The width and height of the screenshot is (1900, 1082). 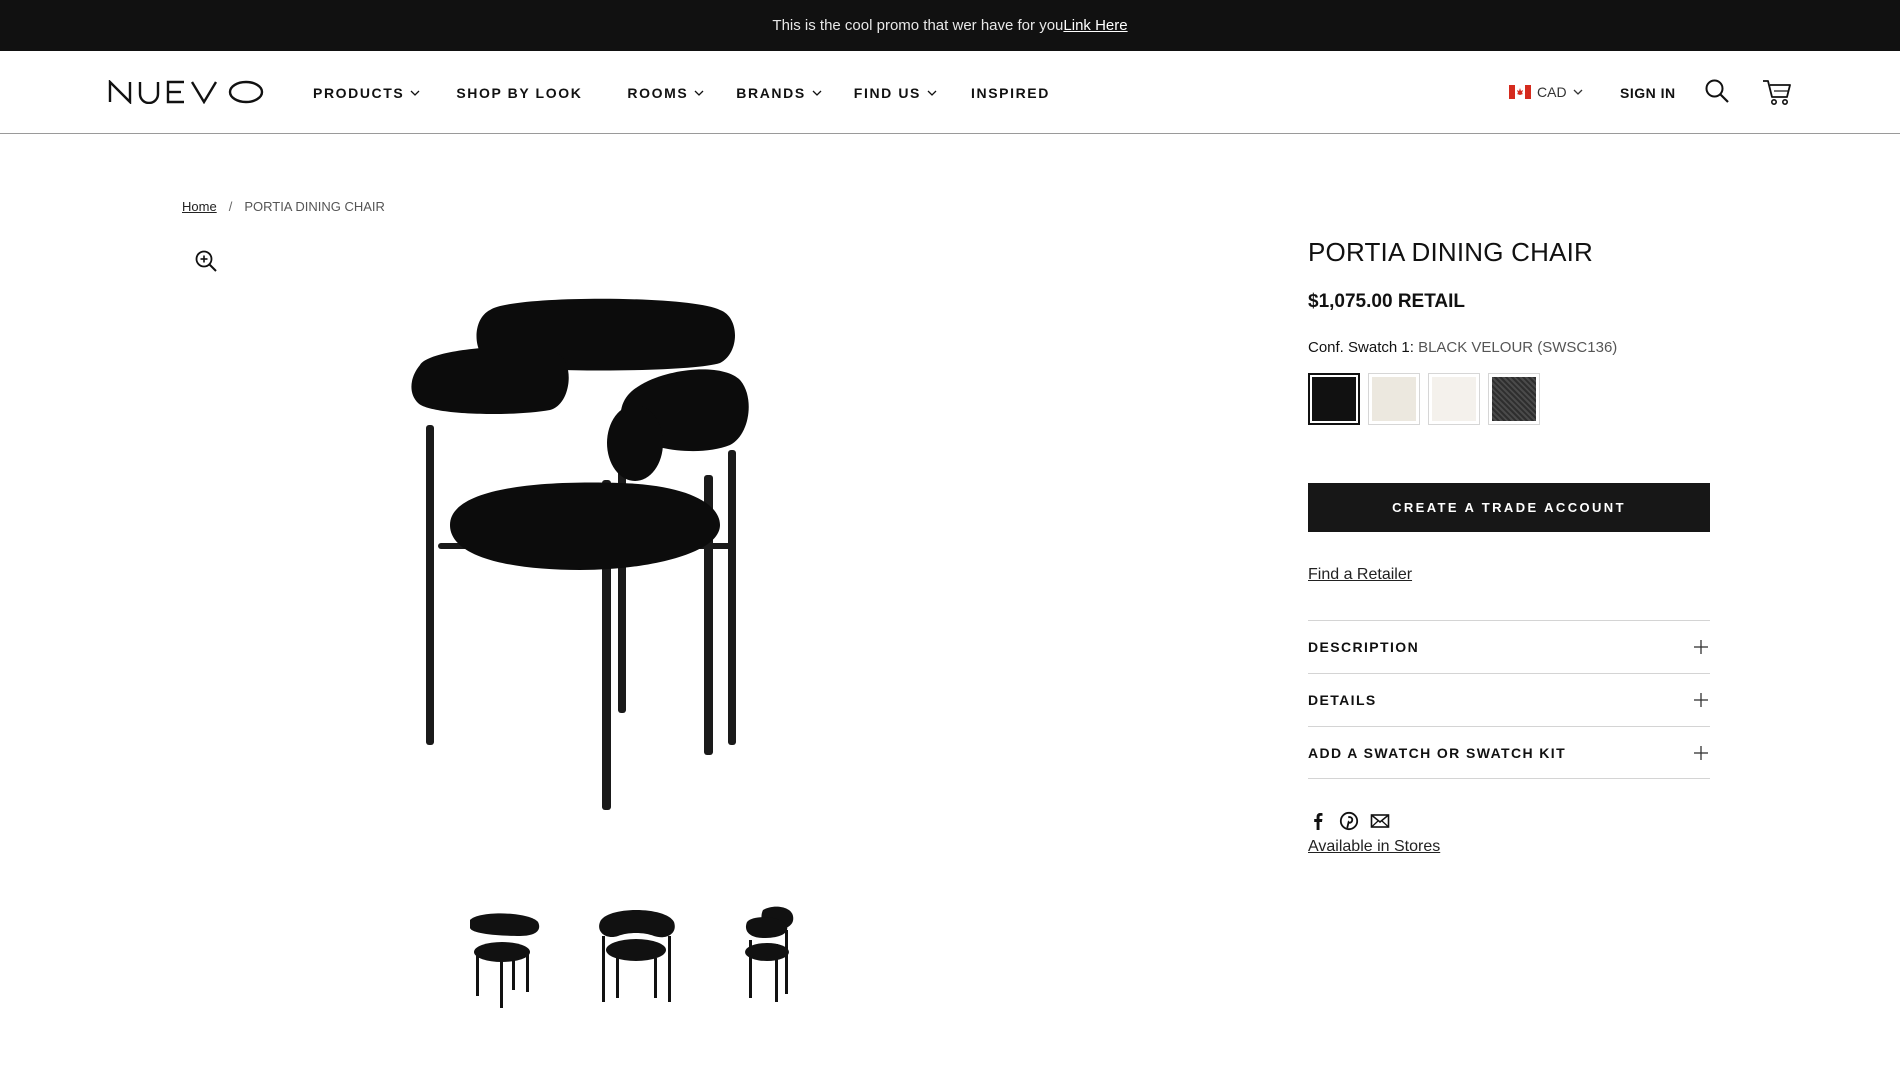 I want to click on share-icons, so click(x=1354, y=821).